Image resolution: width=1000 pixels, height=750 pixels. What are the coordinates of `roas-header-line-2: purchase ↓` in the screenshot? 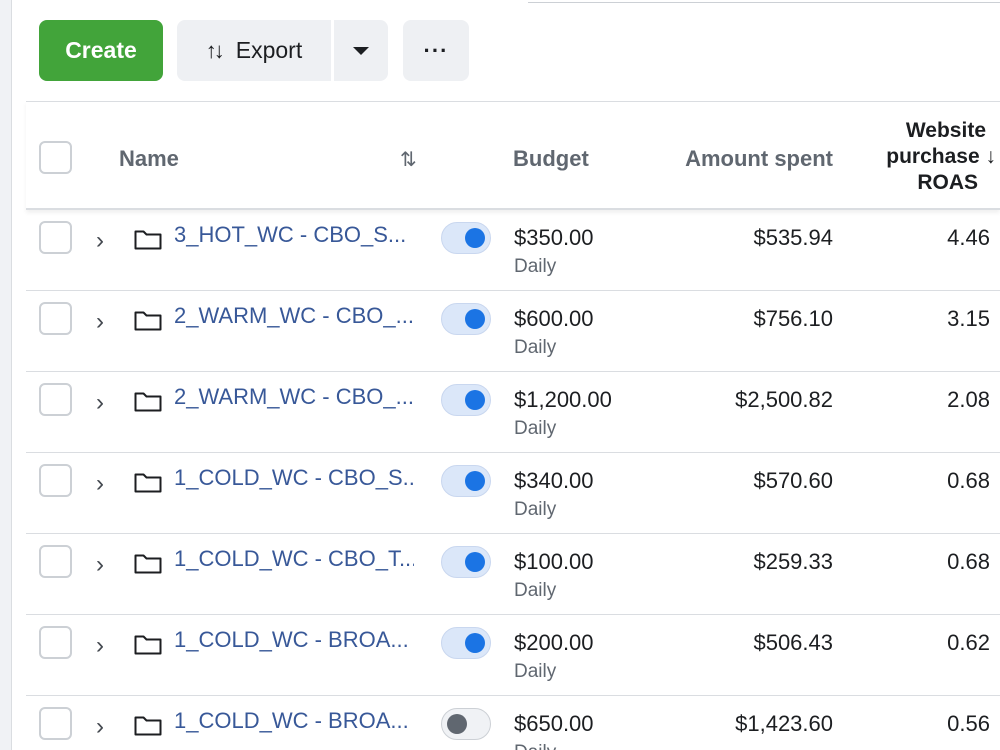 It's located at (941, 156).